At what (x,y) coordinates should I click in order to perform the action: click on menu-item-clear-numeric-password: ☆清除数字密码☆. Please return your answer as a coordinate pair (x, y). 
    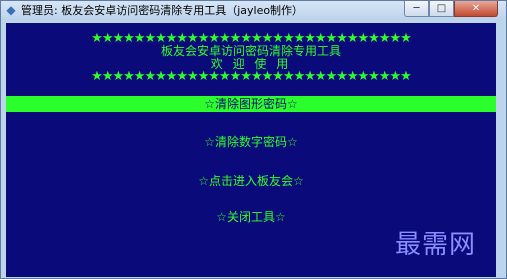
    Looking at the image, I should click on (251, 142).